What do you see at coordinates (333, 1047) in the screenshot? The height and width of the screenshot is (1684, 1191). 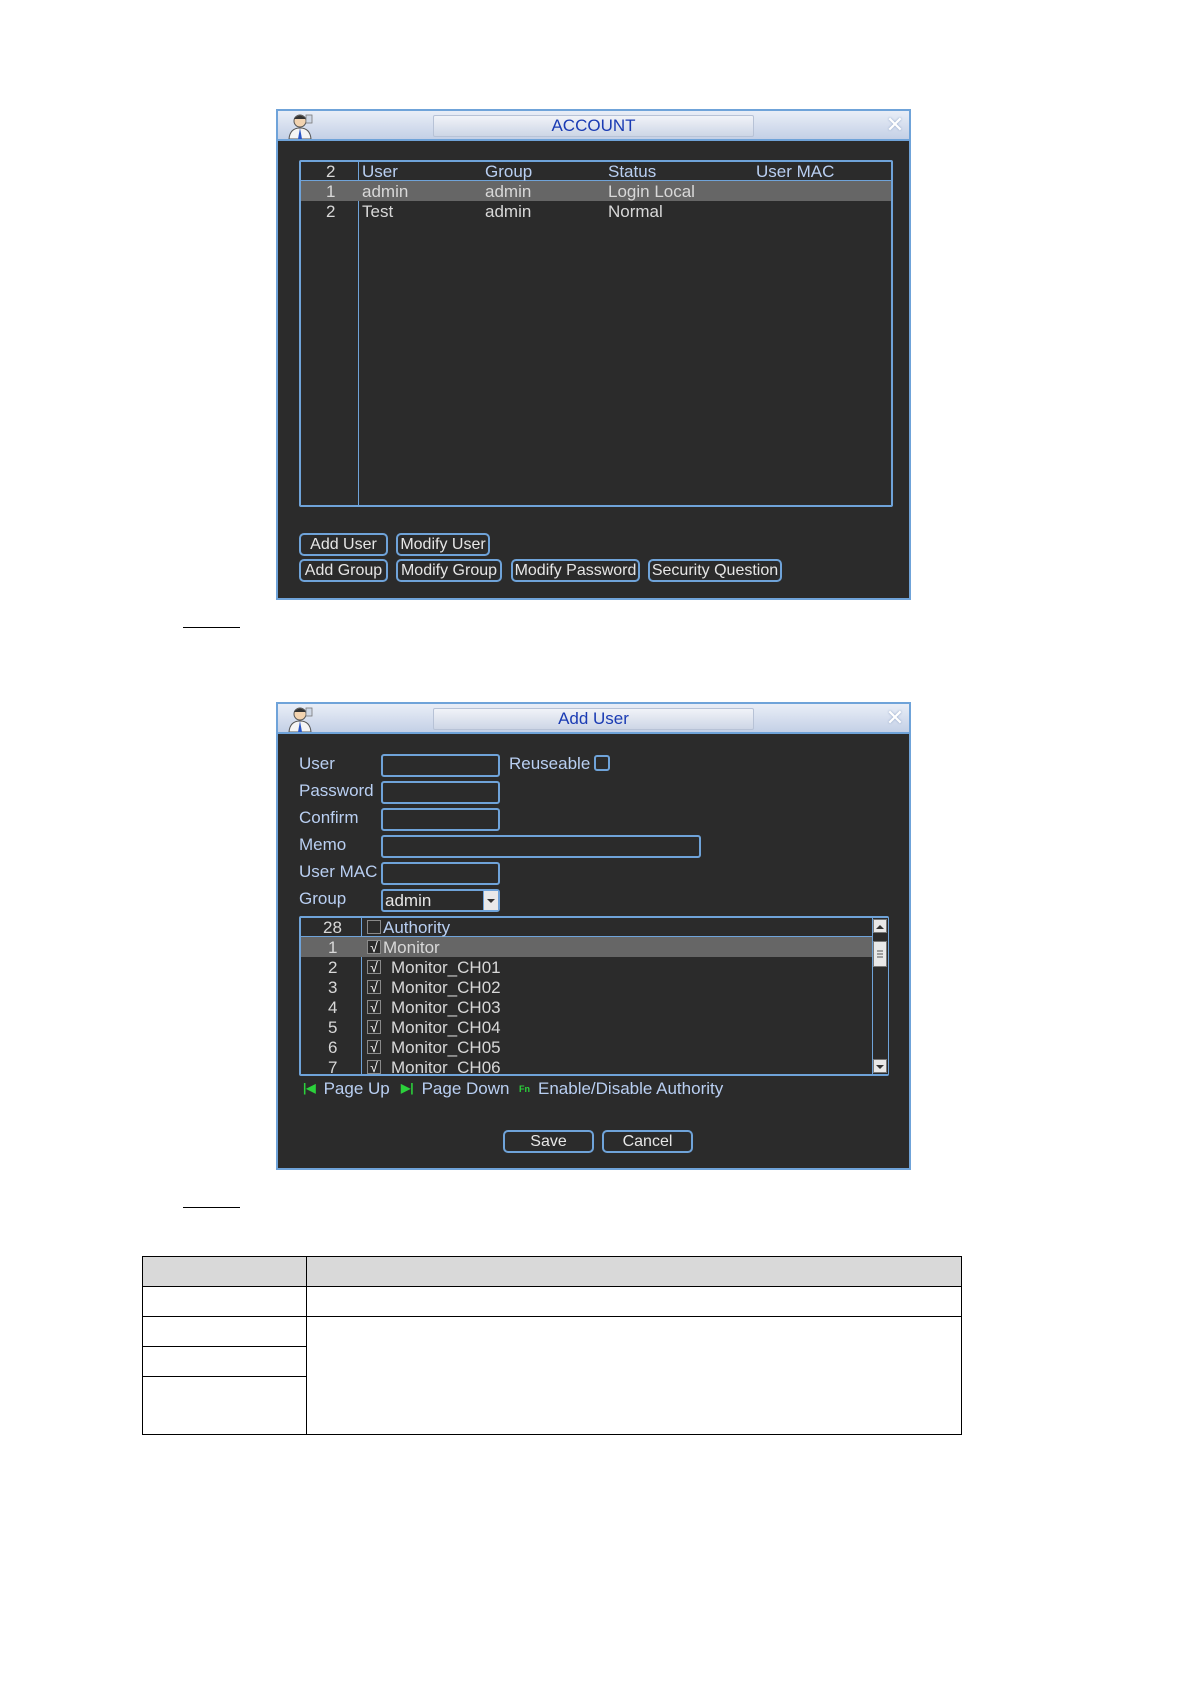 I see `authority-row-number: 6` at bounding box center [333, 1047].